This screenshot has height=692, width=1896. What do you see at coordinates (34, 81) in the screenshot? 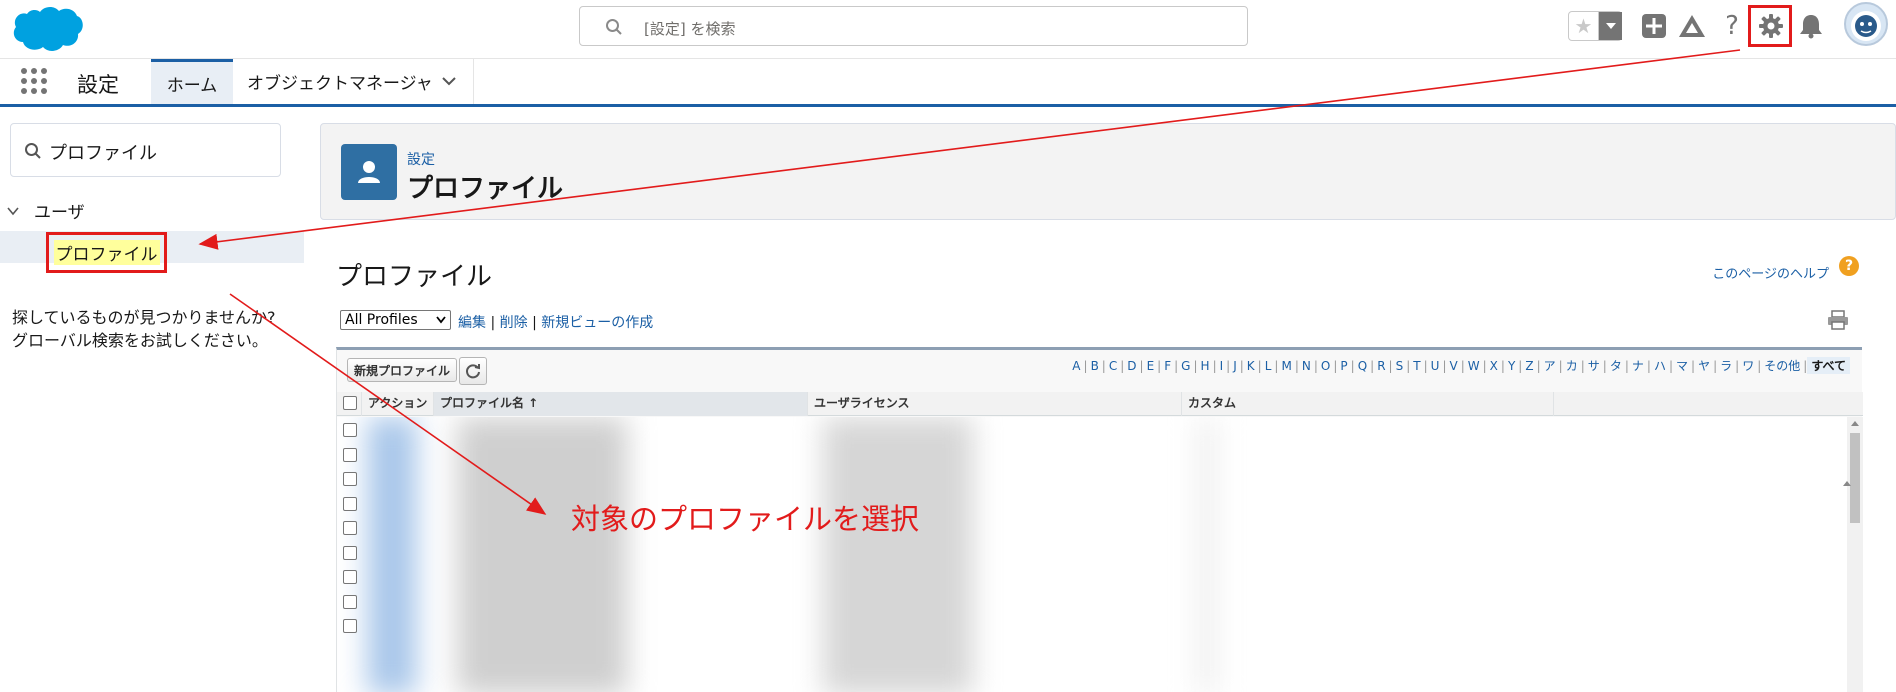
I see `app-launcher-icon` at bounding box center [34, 81].